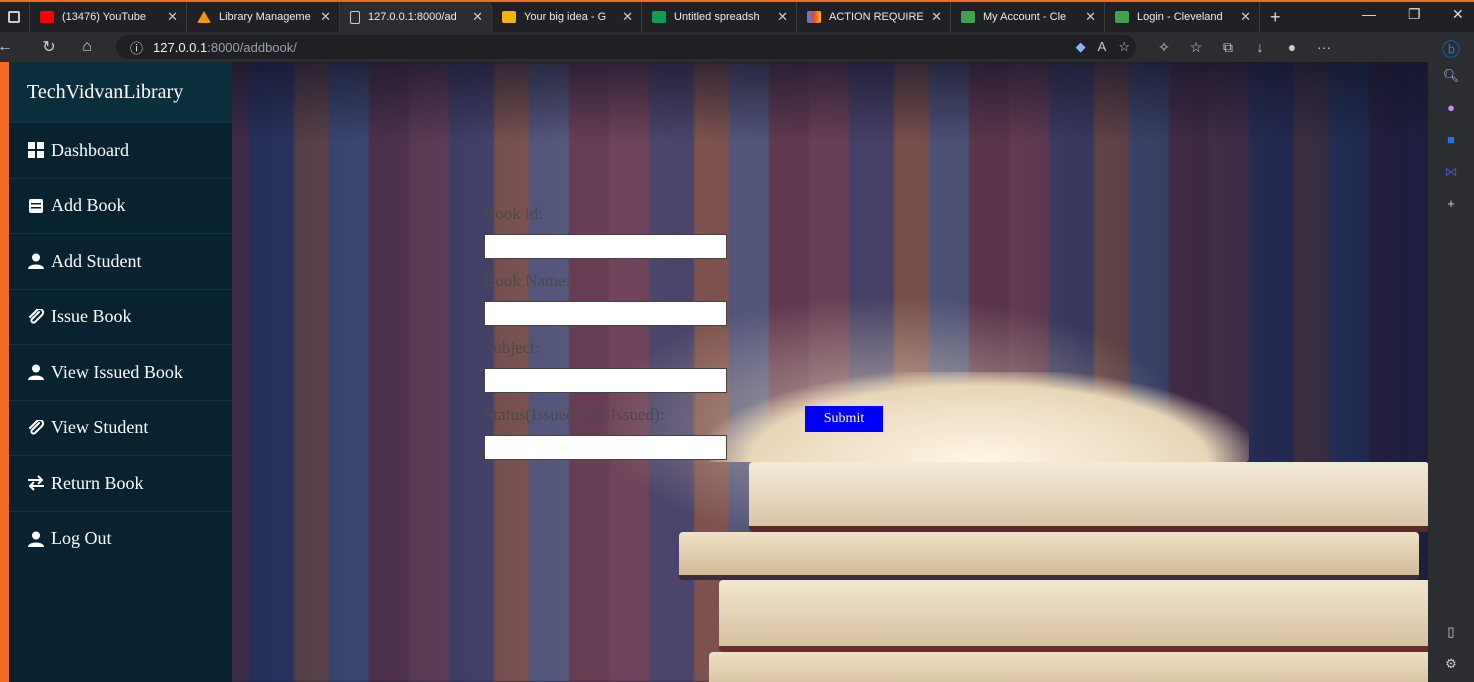 The image size is (1474, 682). What do you see at coordinates (104, 17) in the screenshot?
I see `tab-title: (13476) YouTube` at bounding box center [104, 17].